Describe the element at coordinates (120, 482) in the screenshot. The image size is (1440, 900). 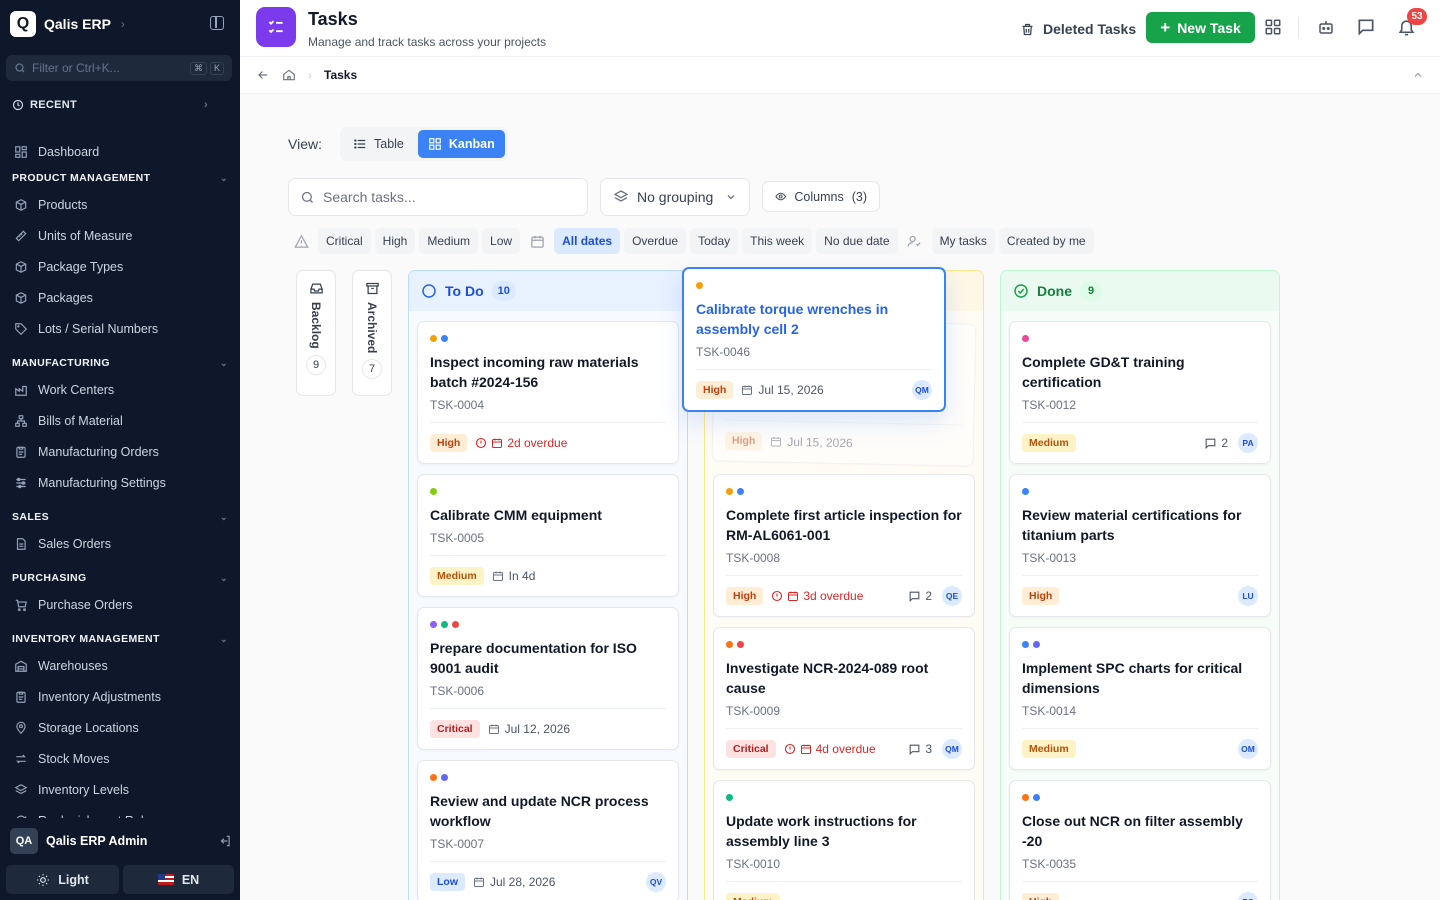
I see `sidebar-item-manufacturing-settings: Manufacturing Settings` at that location.